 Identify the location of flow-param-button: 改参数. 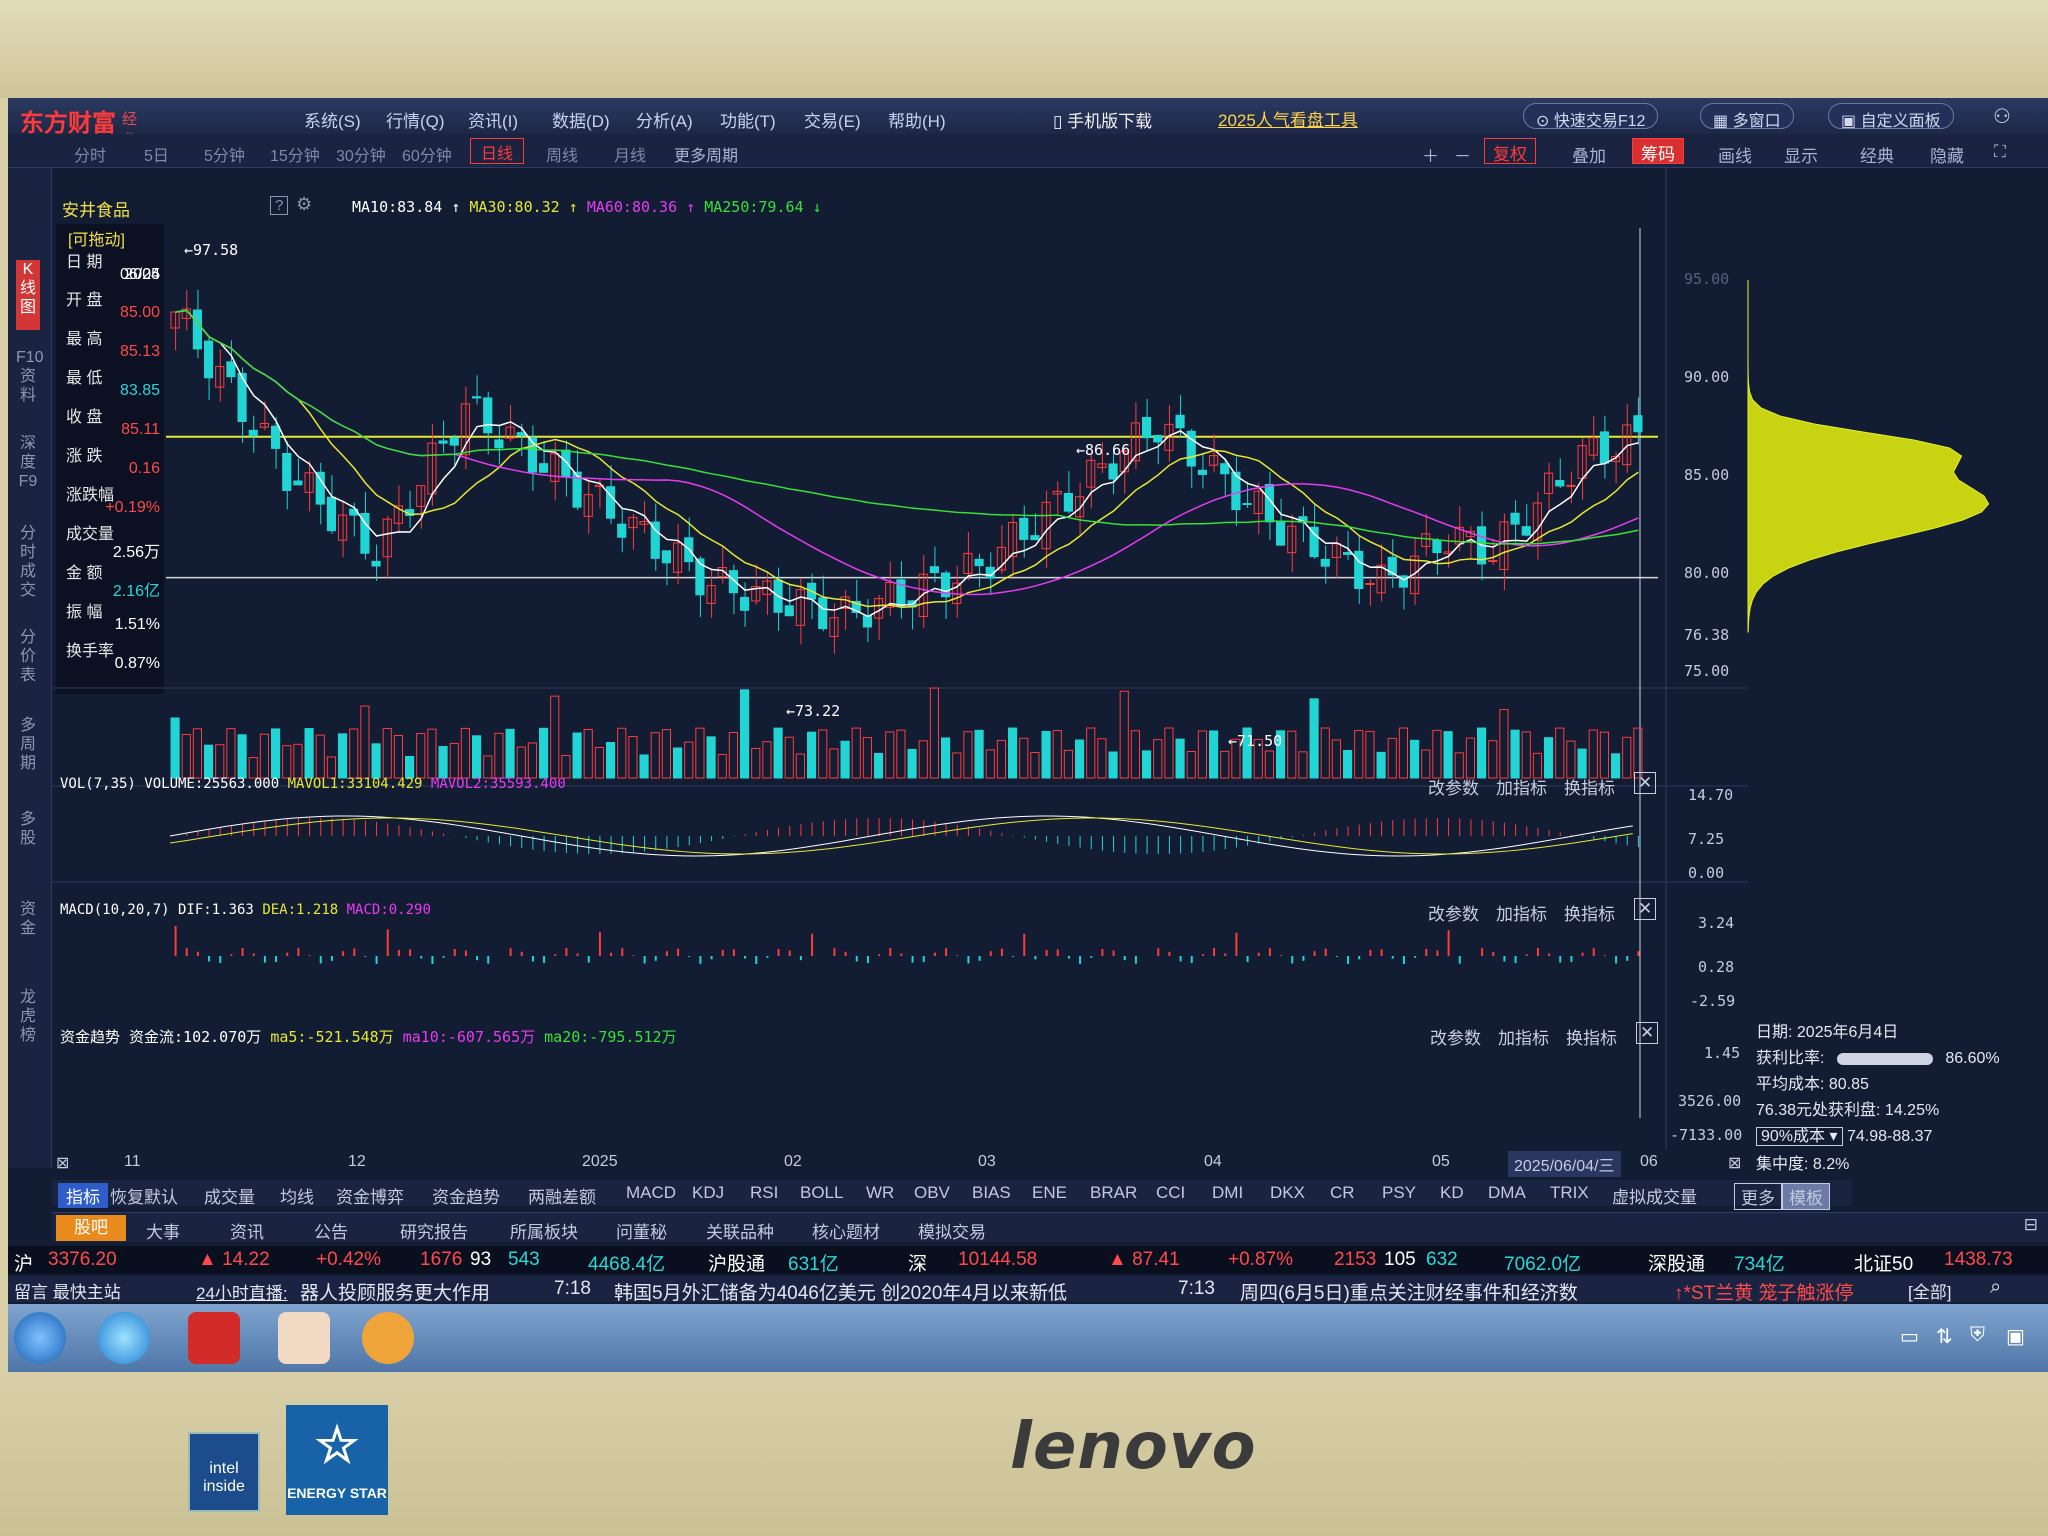
(1455, 1036).